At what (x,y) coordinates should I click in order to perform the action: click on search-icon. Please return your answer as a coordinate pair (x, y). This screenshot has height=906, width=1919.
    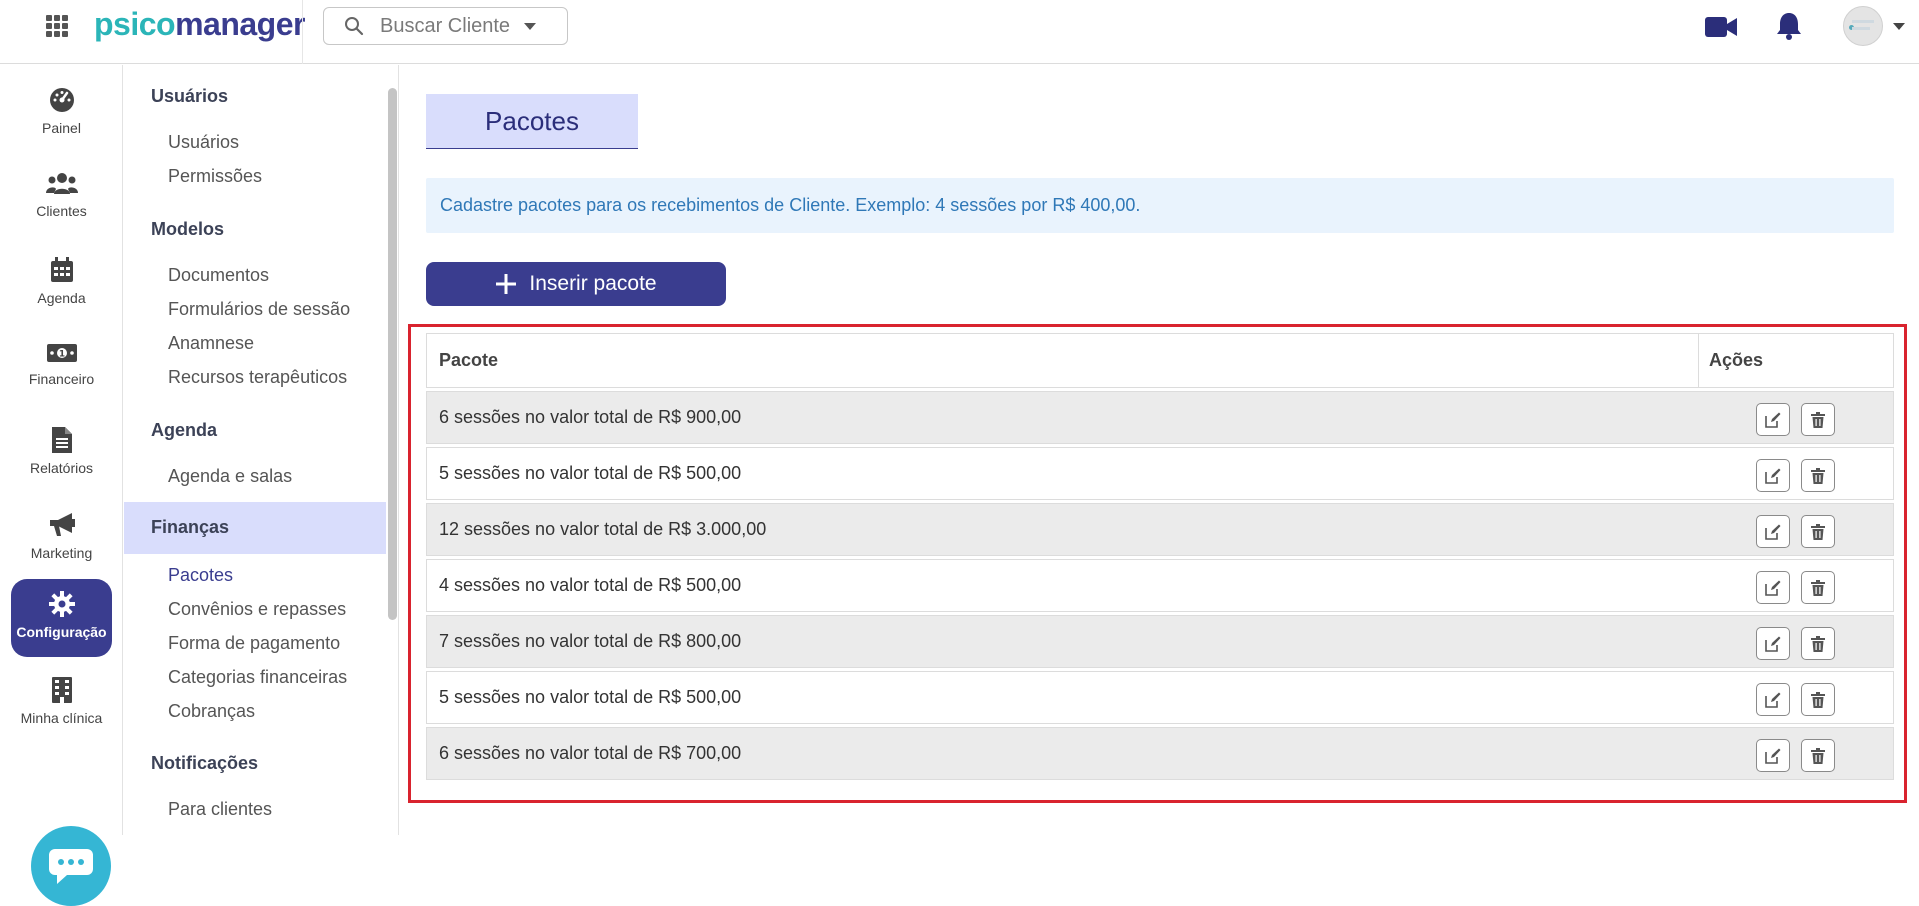
    Looking at the image, I should click on (354, 26).